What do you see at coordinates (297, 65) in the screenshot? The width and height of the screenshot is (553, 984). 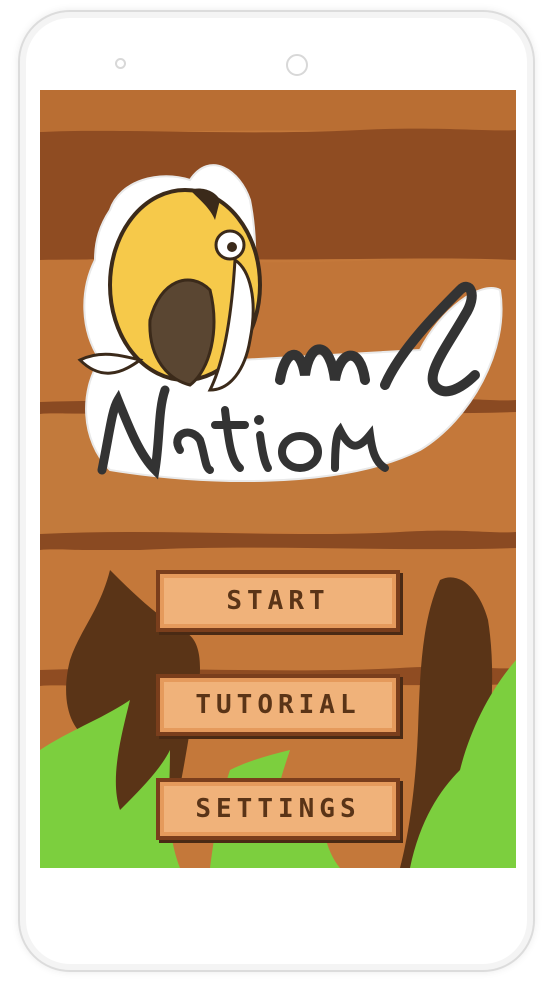 I see `front-camera` at bounding box center [297, 65].